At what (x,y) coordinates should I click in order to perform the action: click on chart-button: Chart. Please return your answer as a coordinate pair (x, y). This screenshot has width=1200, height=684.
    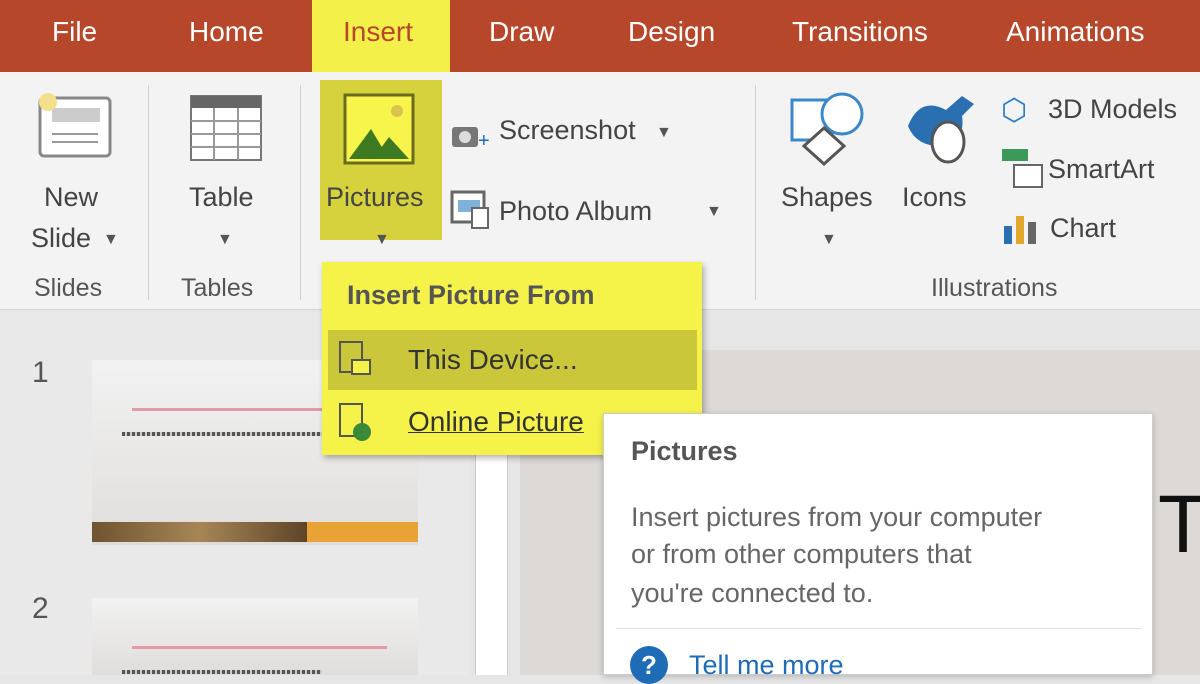
    Looking at the image, I should click on (1083, 228).